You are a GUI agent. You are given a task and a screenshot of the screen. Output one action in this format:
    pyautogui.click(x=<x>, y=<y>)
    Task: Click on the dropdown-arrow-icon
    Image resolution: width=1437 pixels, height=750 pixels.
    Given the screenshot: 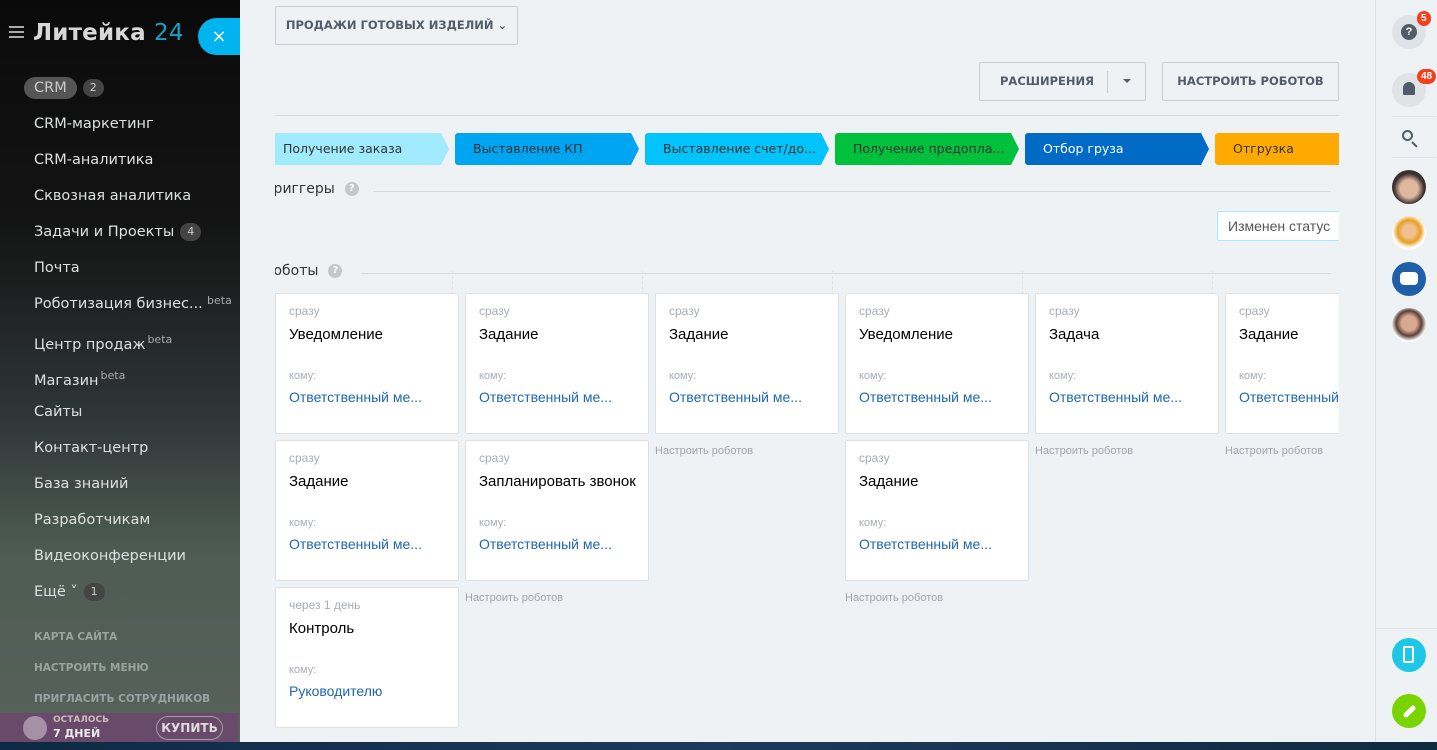 What is the action you would take?
    pyautogui.click(x=1127, y=83)
    